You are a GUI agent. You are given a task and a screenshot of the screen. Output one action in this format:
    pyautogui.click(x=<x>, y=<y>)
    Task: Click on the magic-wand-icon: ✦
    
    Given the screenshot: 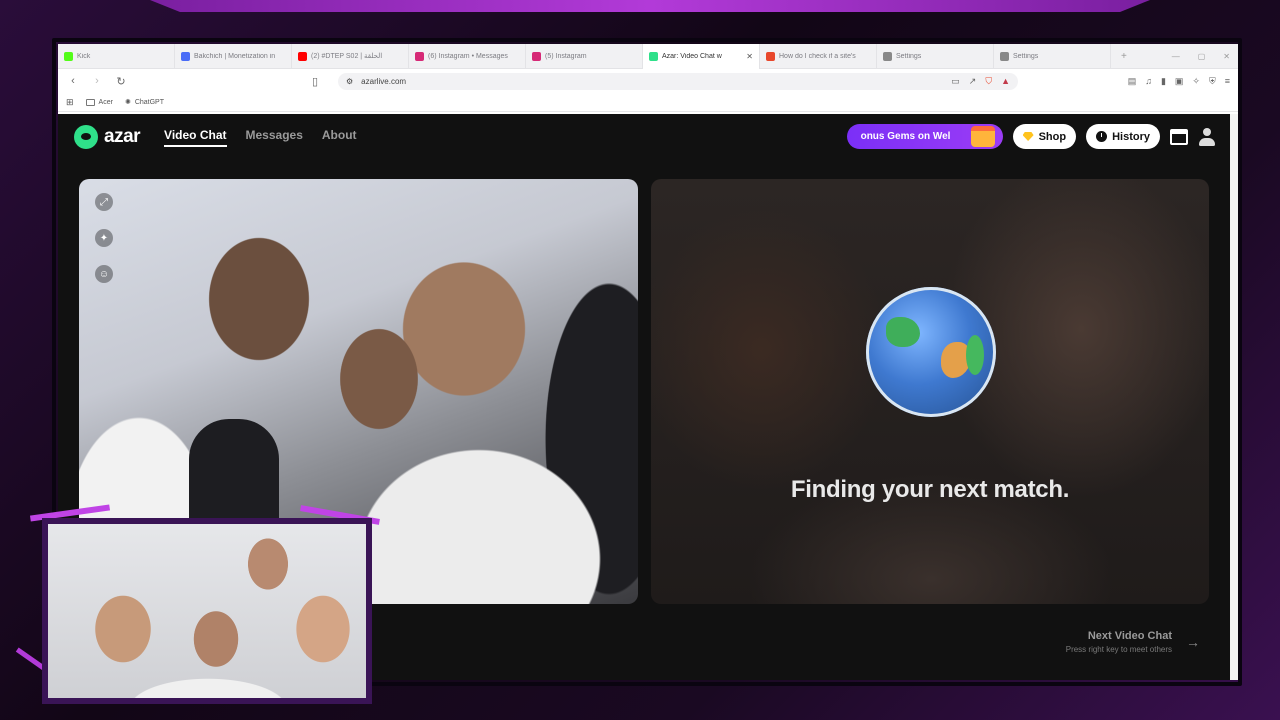 What is the action you would take?
    pyautogui.click(x=104, y=238)
    